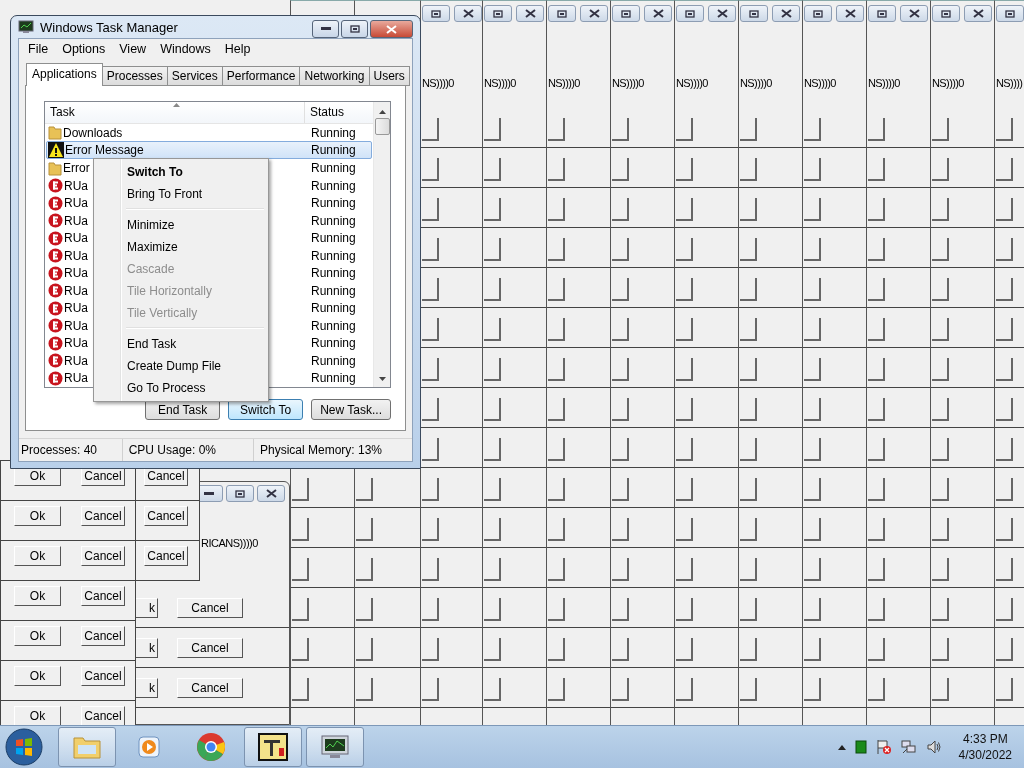 The image size is (1024, 768). What do you see at coordinates (93, 132) in the screenshot?
I see `task-name: Downloads` at bounding box center [93, 132].